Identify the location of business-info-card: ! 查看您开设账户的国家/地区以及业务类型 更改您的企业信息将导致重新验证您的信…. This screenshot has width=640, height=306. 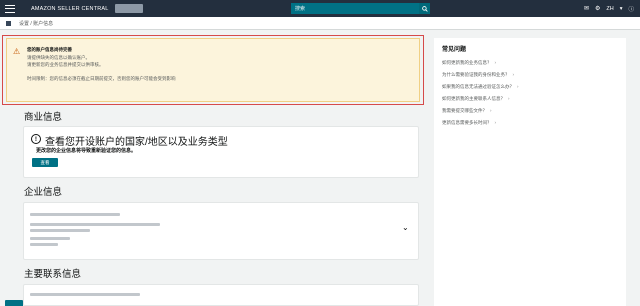
(221, 152).